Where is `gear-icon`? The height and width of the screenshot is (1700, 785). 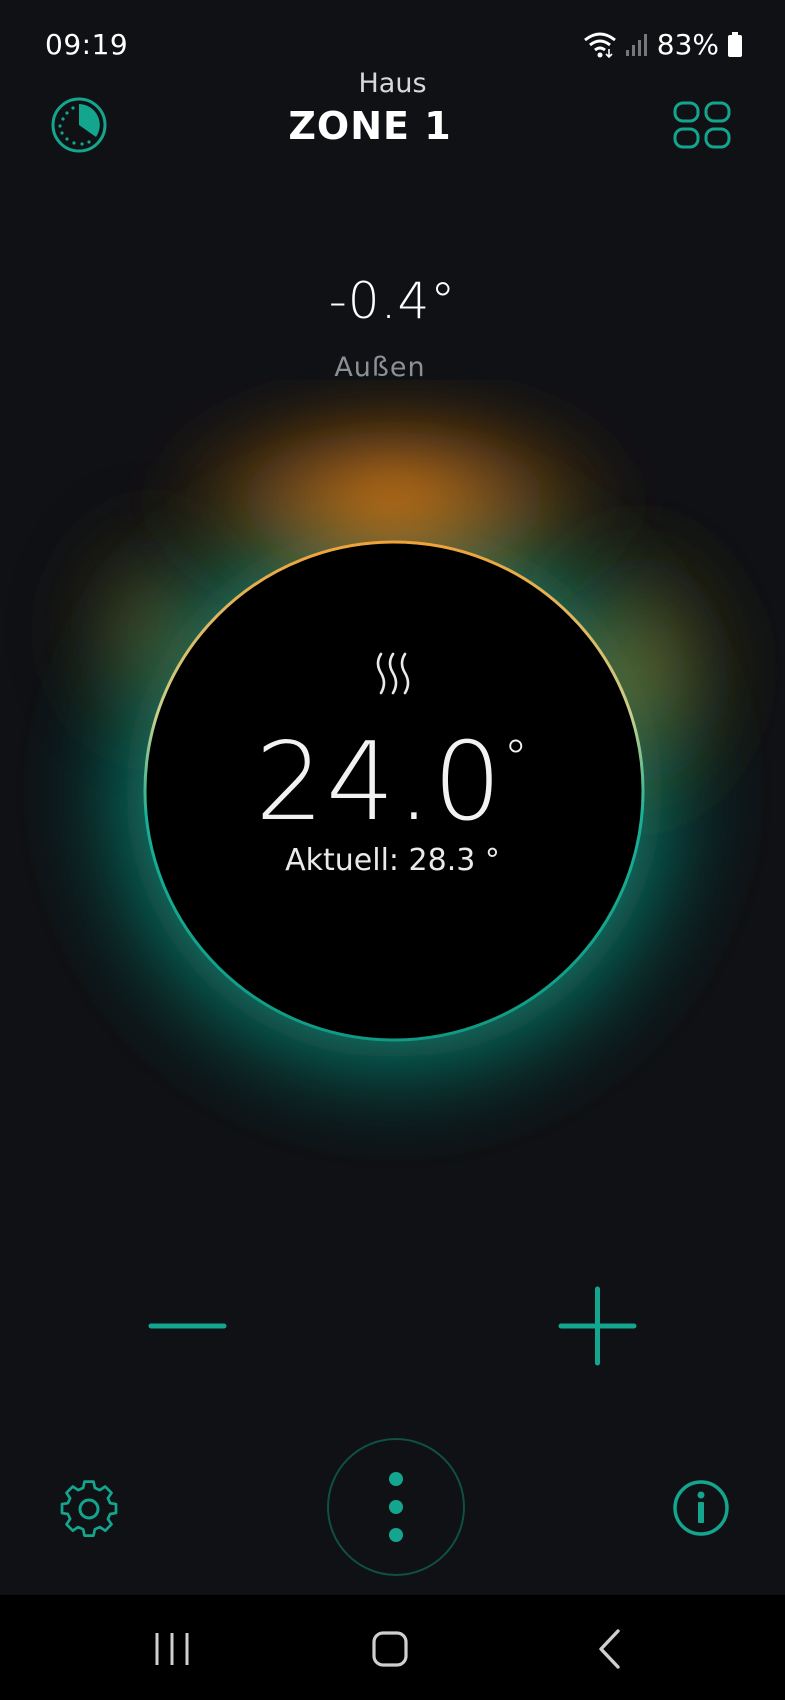
gear-icon is located at coordinates (89, 1512).